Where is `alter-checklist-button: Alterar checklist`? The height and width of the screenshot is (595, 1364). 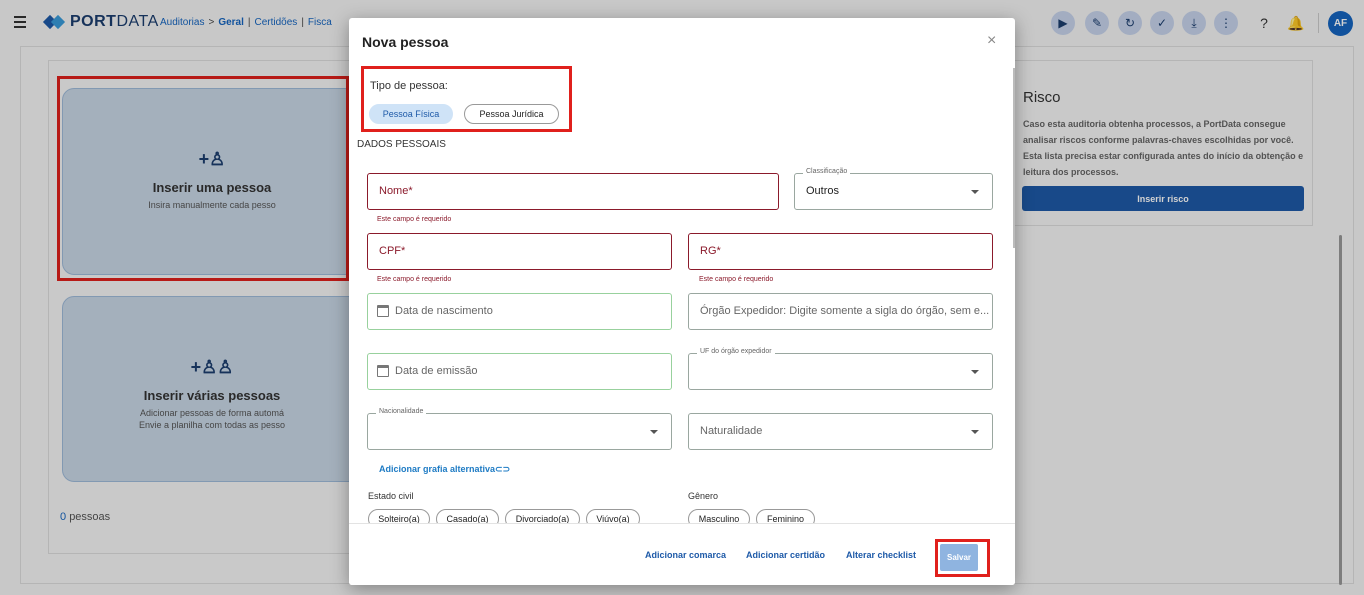 alter-checklist-button: Alterar checklist is located at coordinates (881, 555).